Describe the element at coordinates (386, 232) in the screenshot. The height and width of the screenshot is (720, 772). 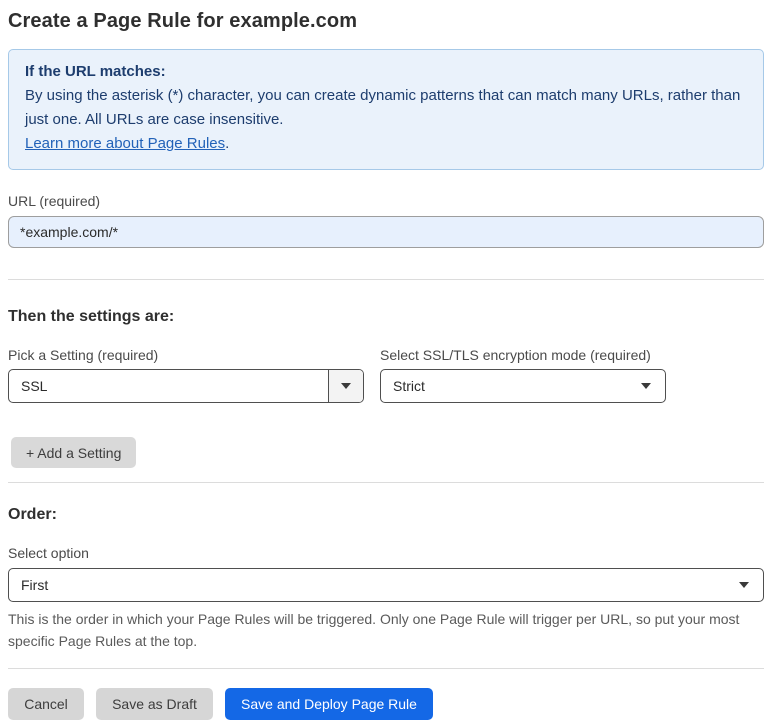
I see `url-input` at that location.